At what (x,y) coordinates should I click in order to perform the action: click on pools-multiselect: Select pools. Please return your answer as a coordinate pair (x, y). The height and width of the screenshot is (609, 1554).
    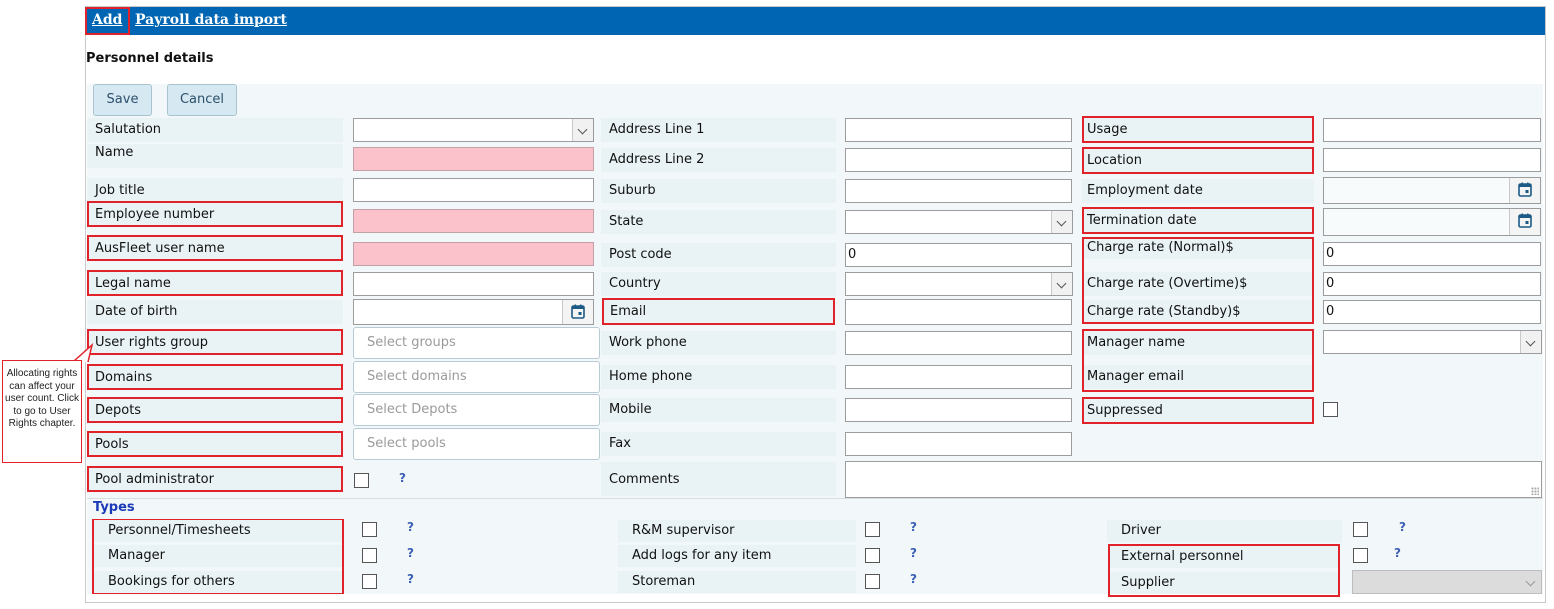
    Looking at the image, I should click on (476, 444).